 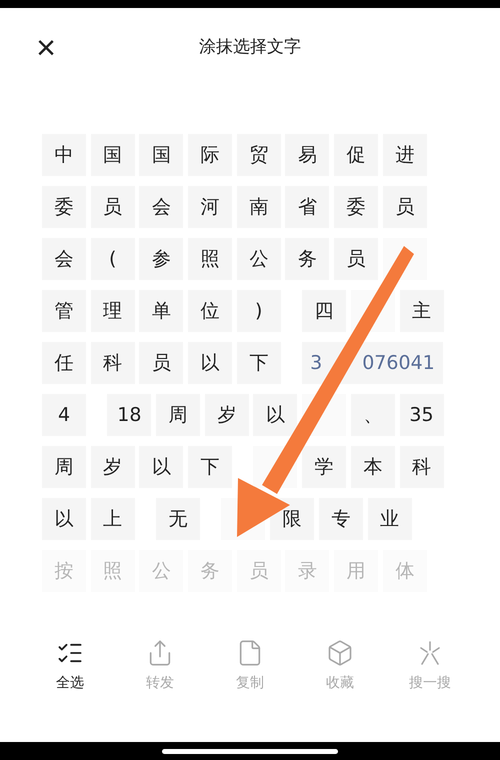 I want to click on word-chip: 、, so click(x=372, y=415).